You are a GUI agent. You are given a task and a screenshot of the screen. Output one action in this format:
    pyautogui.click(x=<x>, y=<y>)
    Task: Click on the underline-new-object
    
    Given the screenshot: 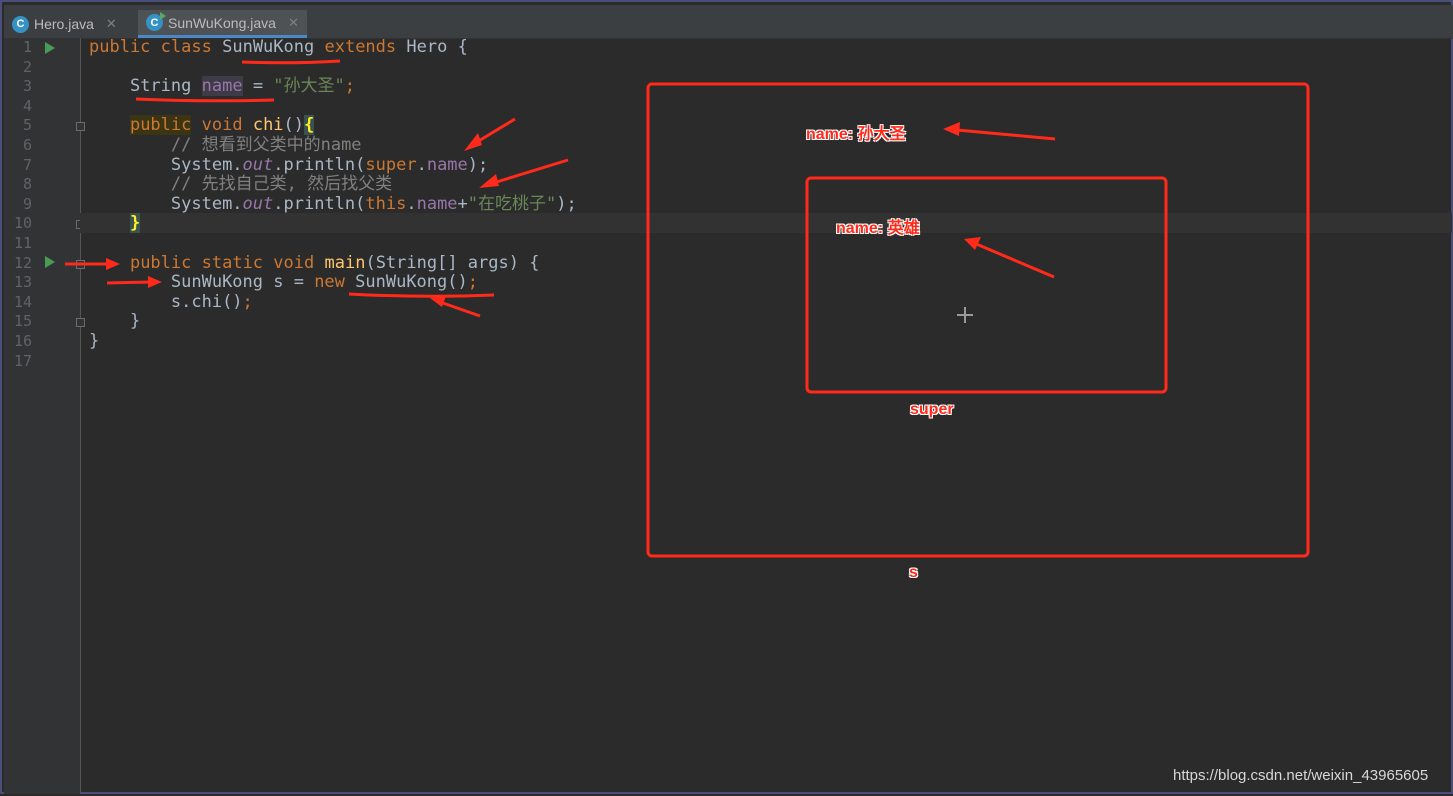 What is the action you would take?
    pyautogui.click(x=421, y=295)
    